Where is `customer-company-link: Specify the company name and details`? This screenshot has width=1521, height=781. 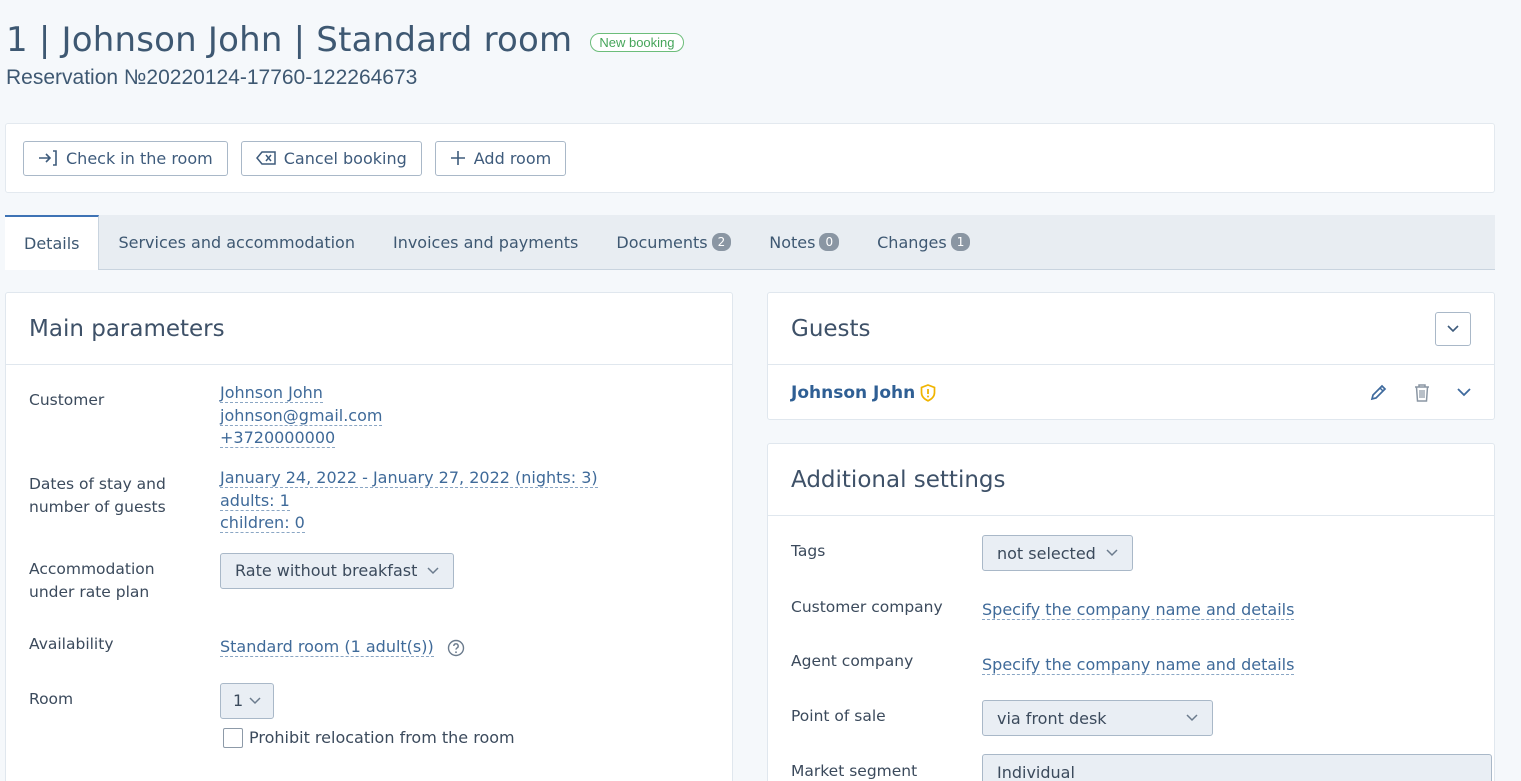
customer-company-link: Specify the company name and details is located at coordinates (1138, 610).